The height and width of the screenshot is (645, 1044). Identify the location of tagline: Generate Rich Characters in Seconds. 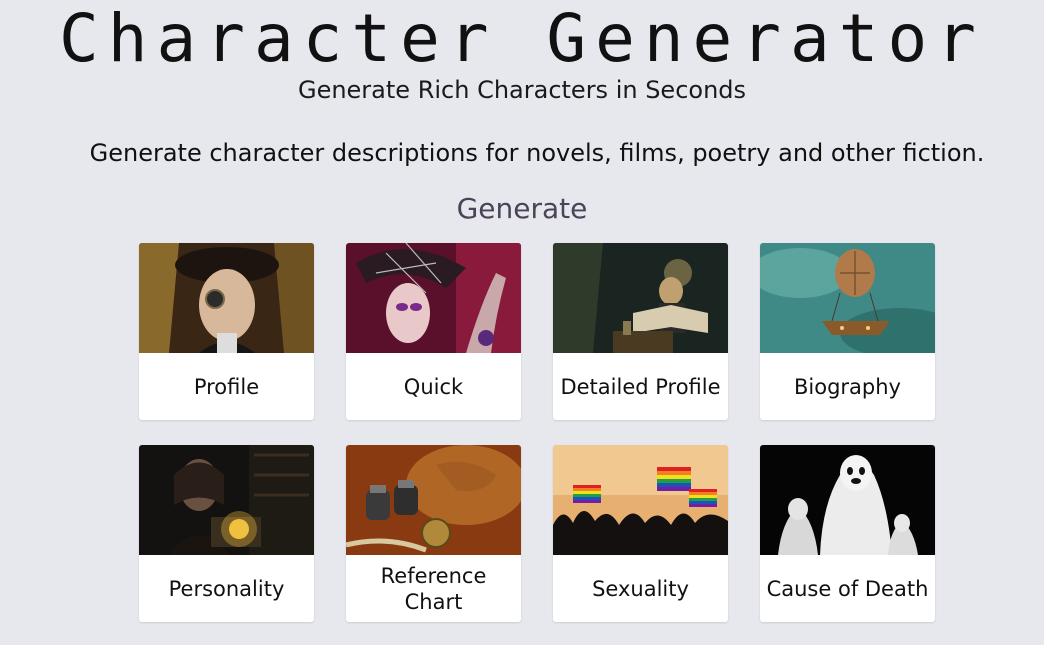
(522, 90).